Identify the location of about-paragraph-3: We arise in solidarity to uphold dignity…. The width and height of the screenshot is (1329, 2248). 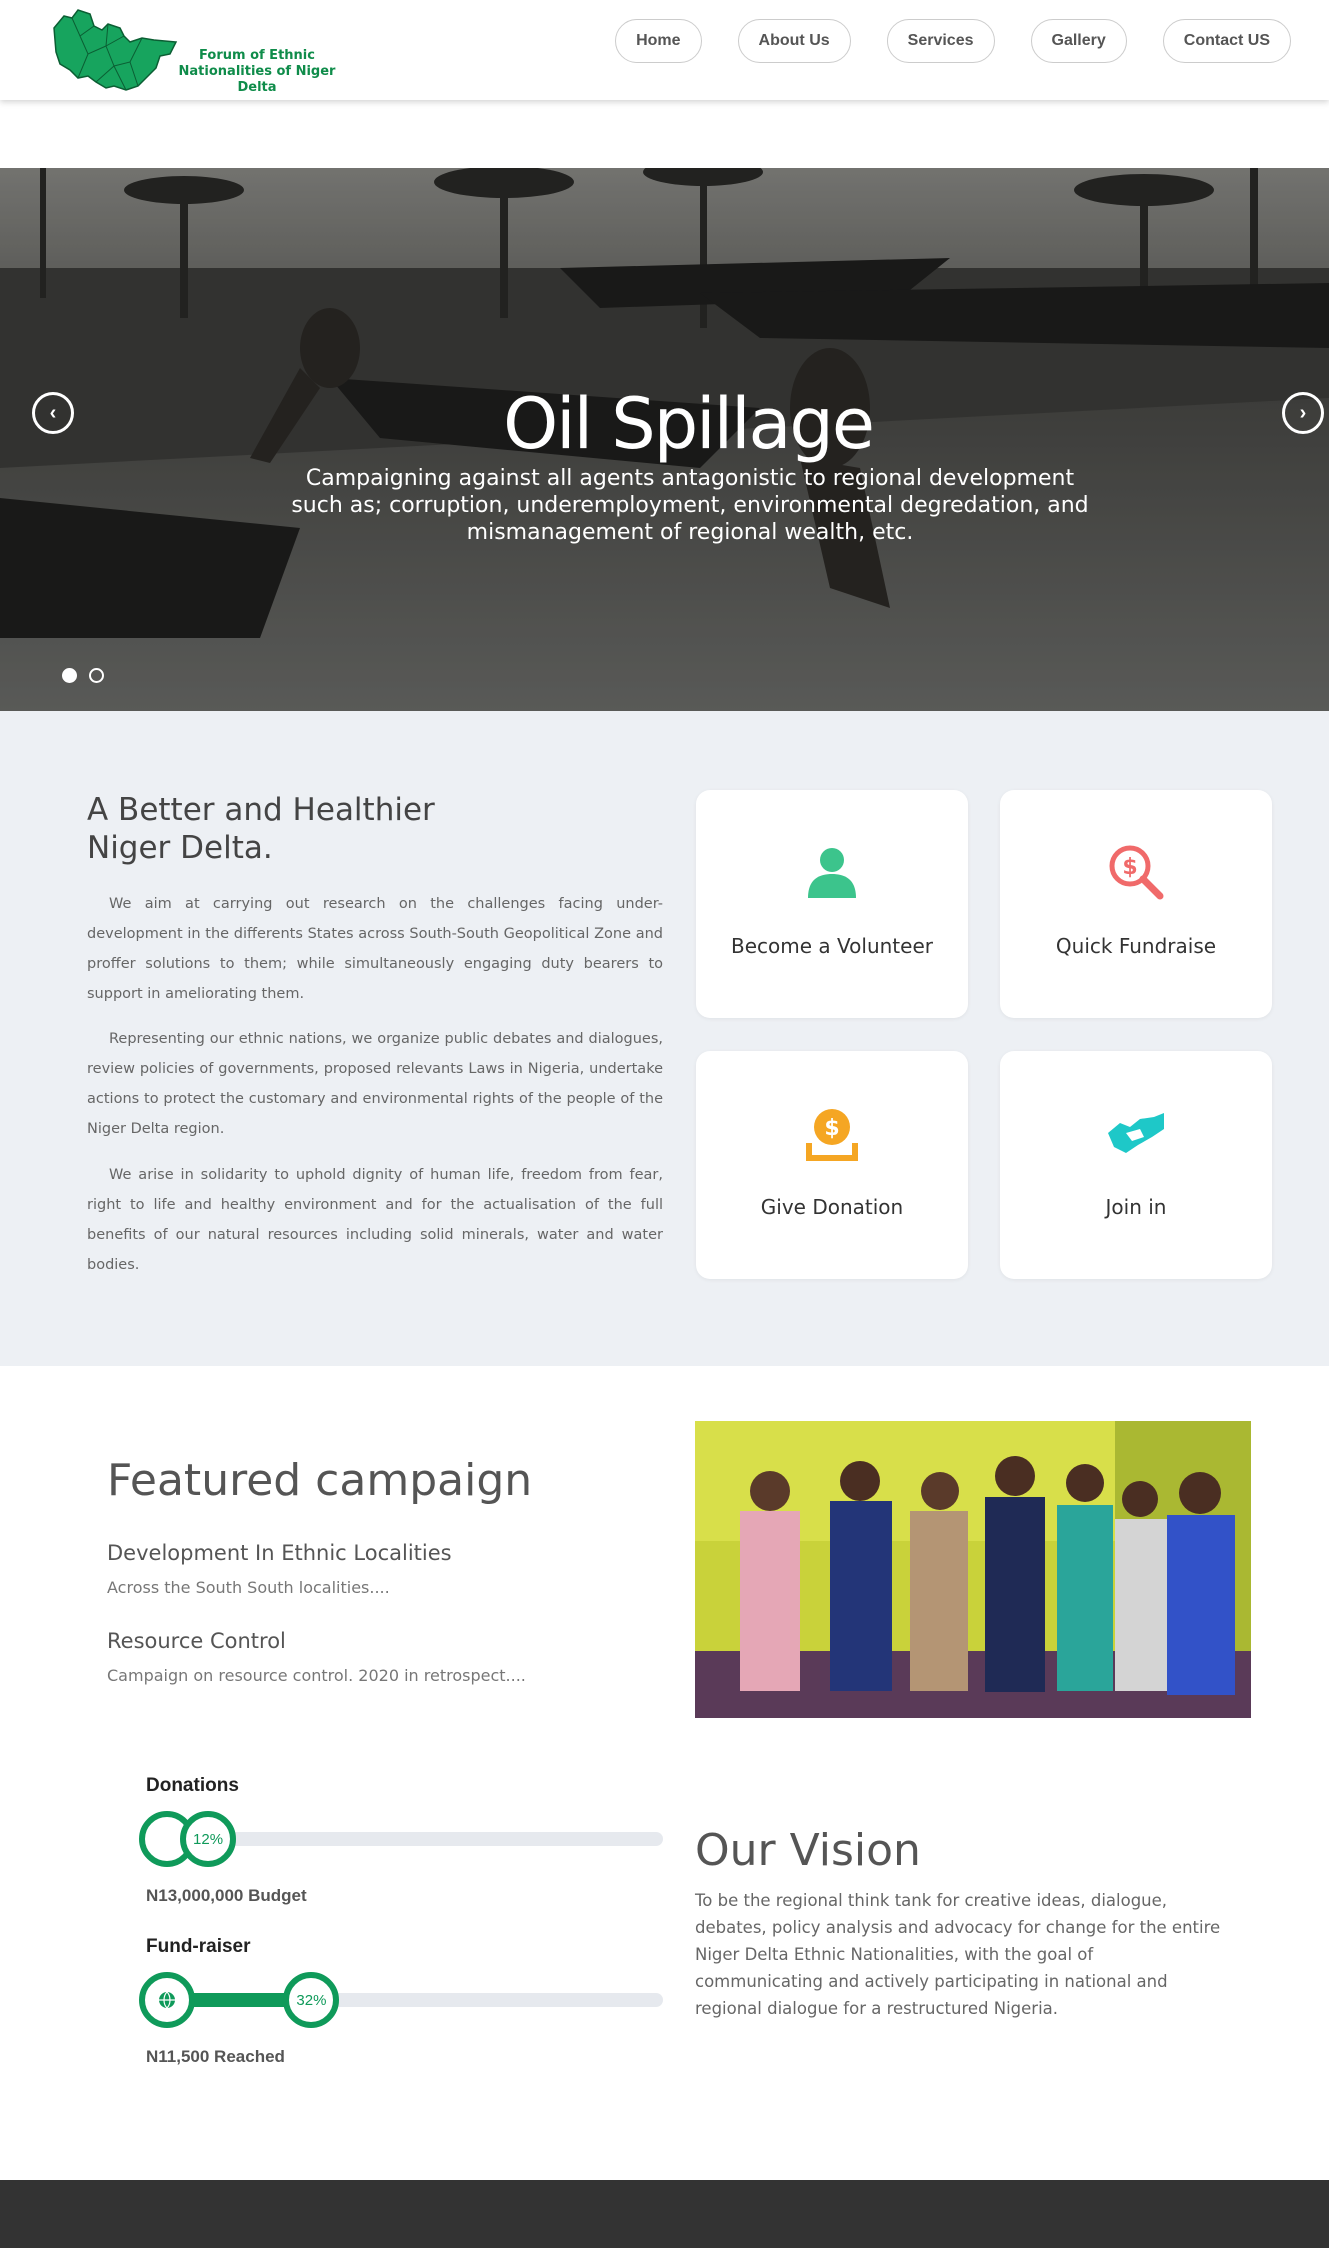
(375, 1220).